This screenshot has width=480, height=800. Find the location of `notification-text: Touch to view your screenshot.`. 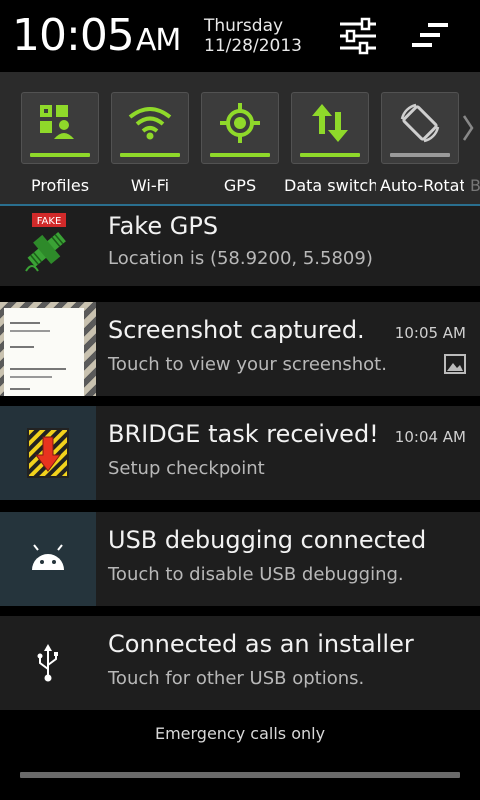

notification-text: Touch to view your screenshot. is located at coordinates (247, 364).